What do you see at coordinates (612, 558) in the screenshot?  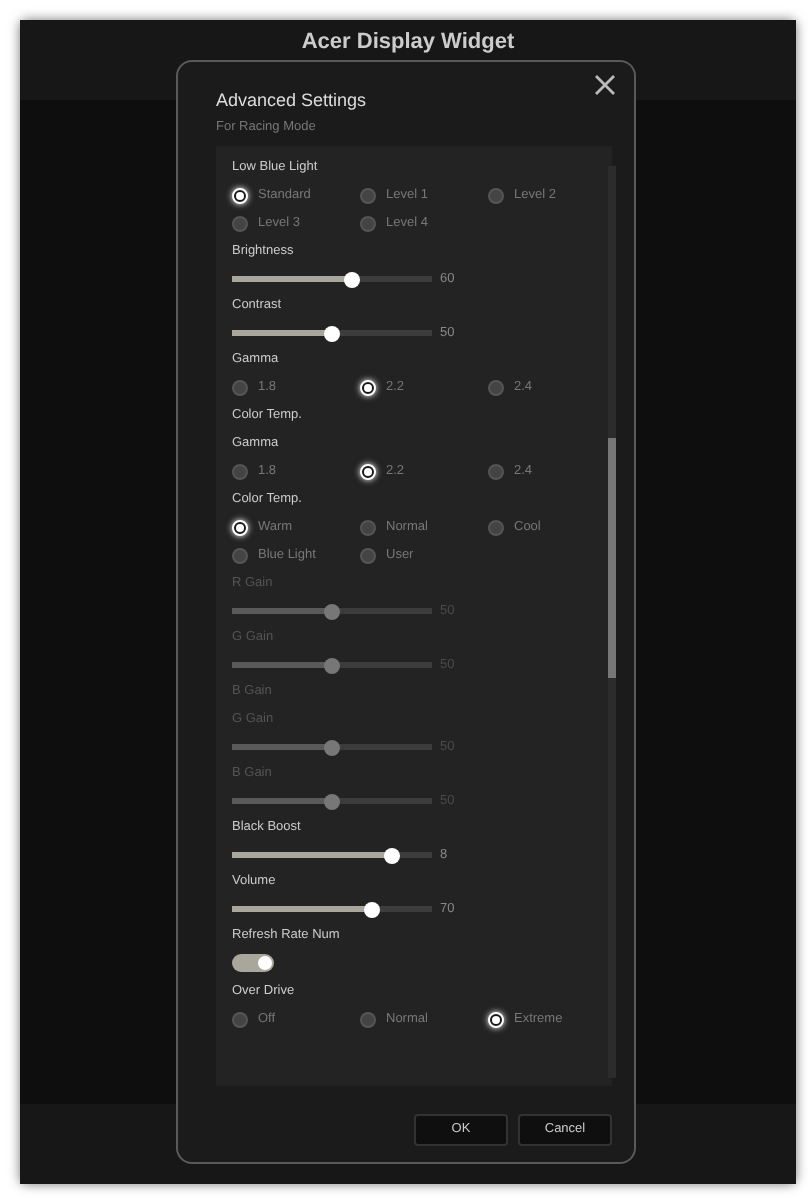 I see `scrollbar-thumb` at bounding box center [612, 558].